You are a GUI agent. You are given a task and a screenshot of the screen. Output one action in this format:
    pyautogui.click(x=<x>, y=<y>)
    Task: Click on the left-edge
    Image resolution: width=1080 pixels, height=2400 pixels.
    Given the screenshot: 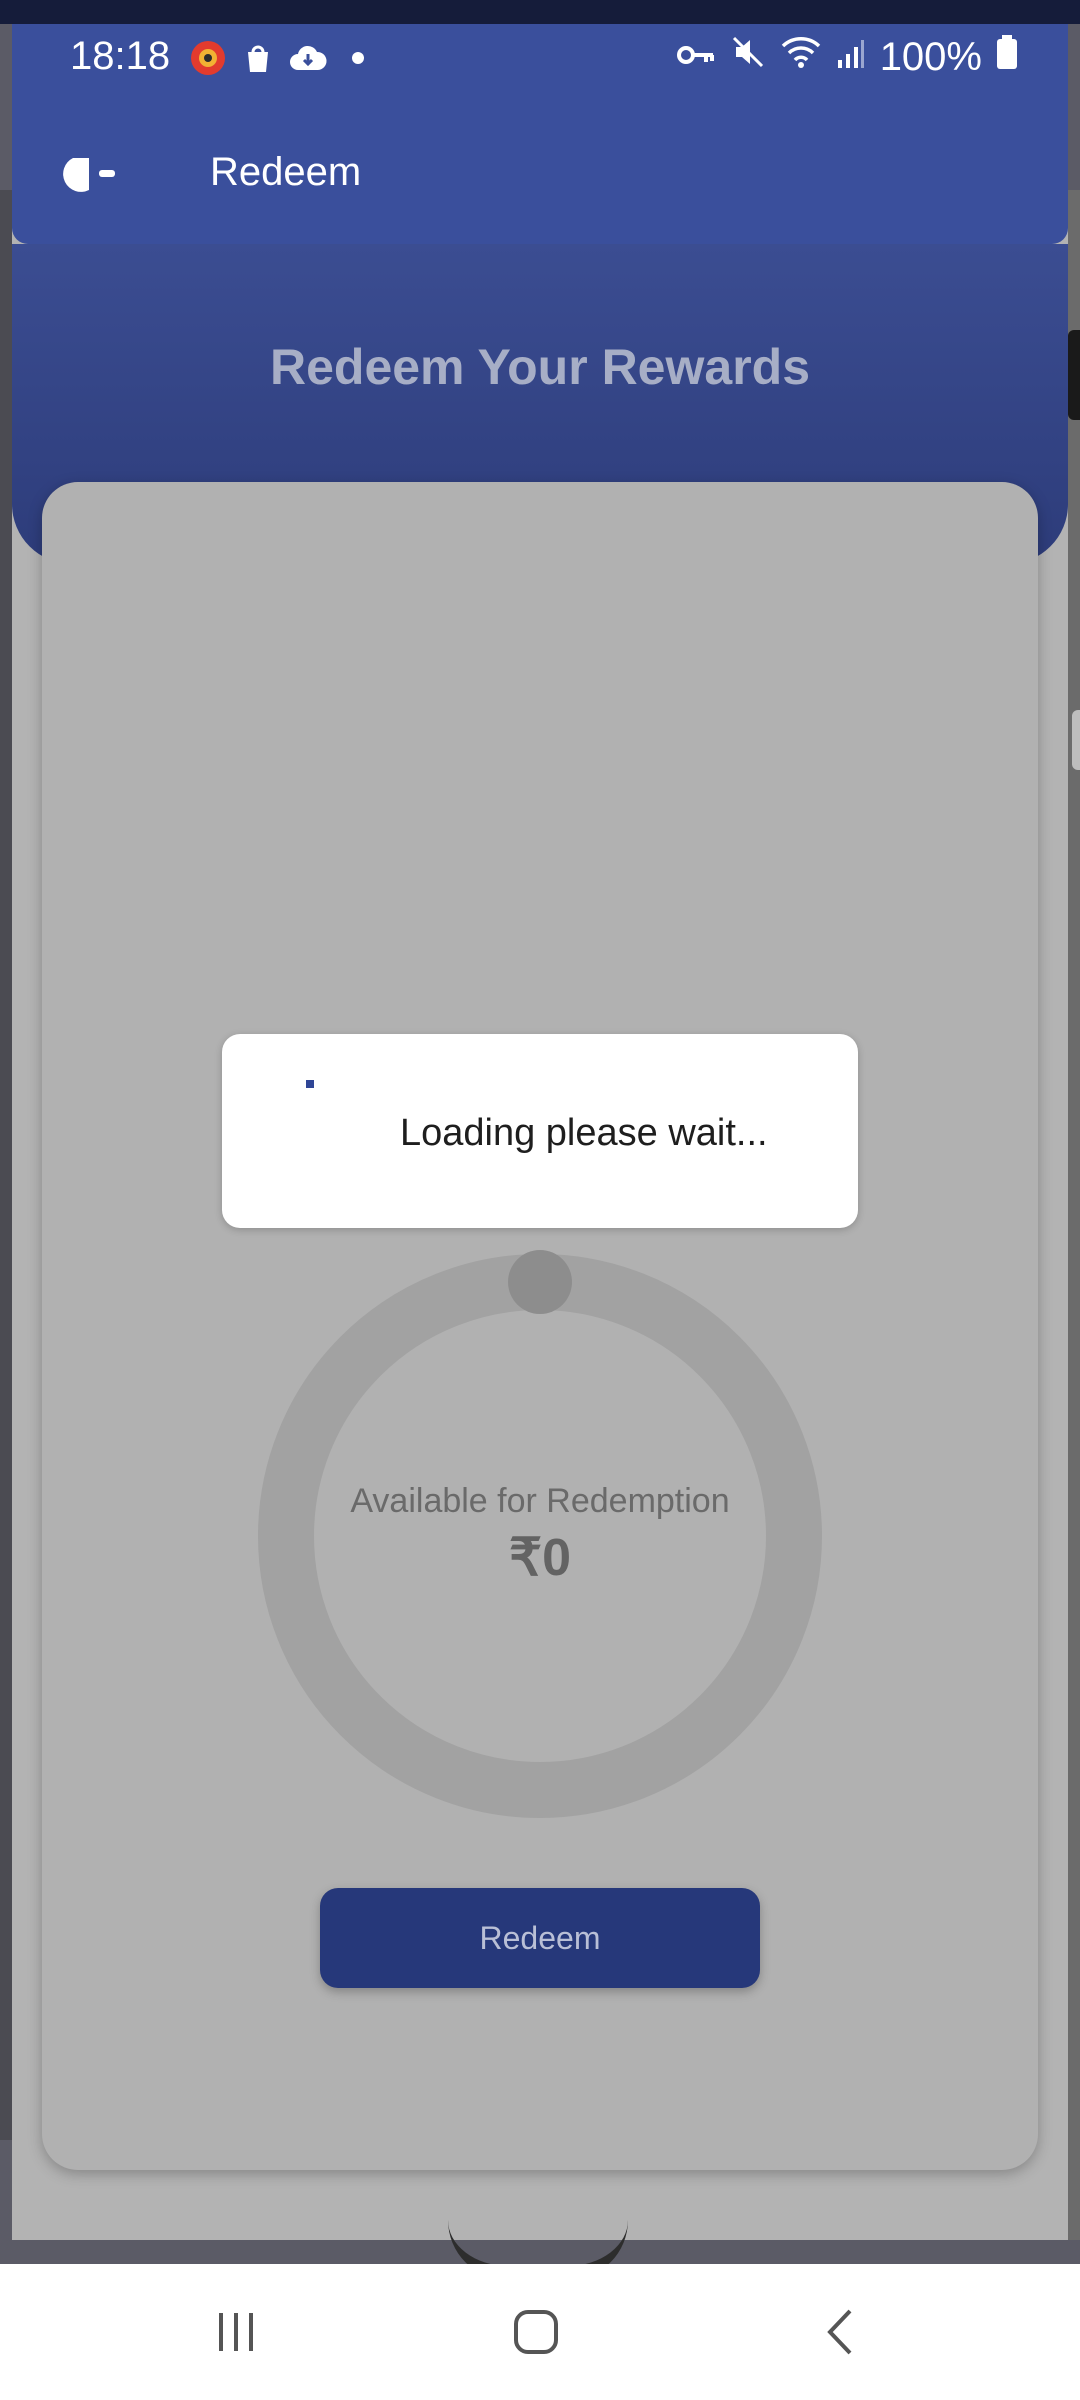 What is the action you would take?
    pyautogui.click(x=6, y=1165)
    